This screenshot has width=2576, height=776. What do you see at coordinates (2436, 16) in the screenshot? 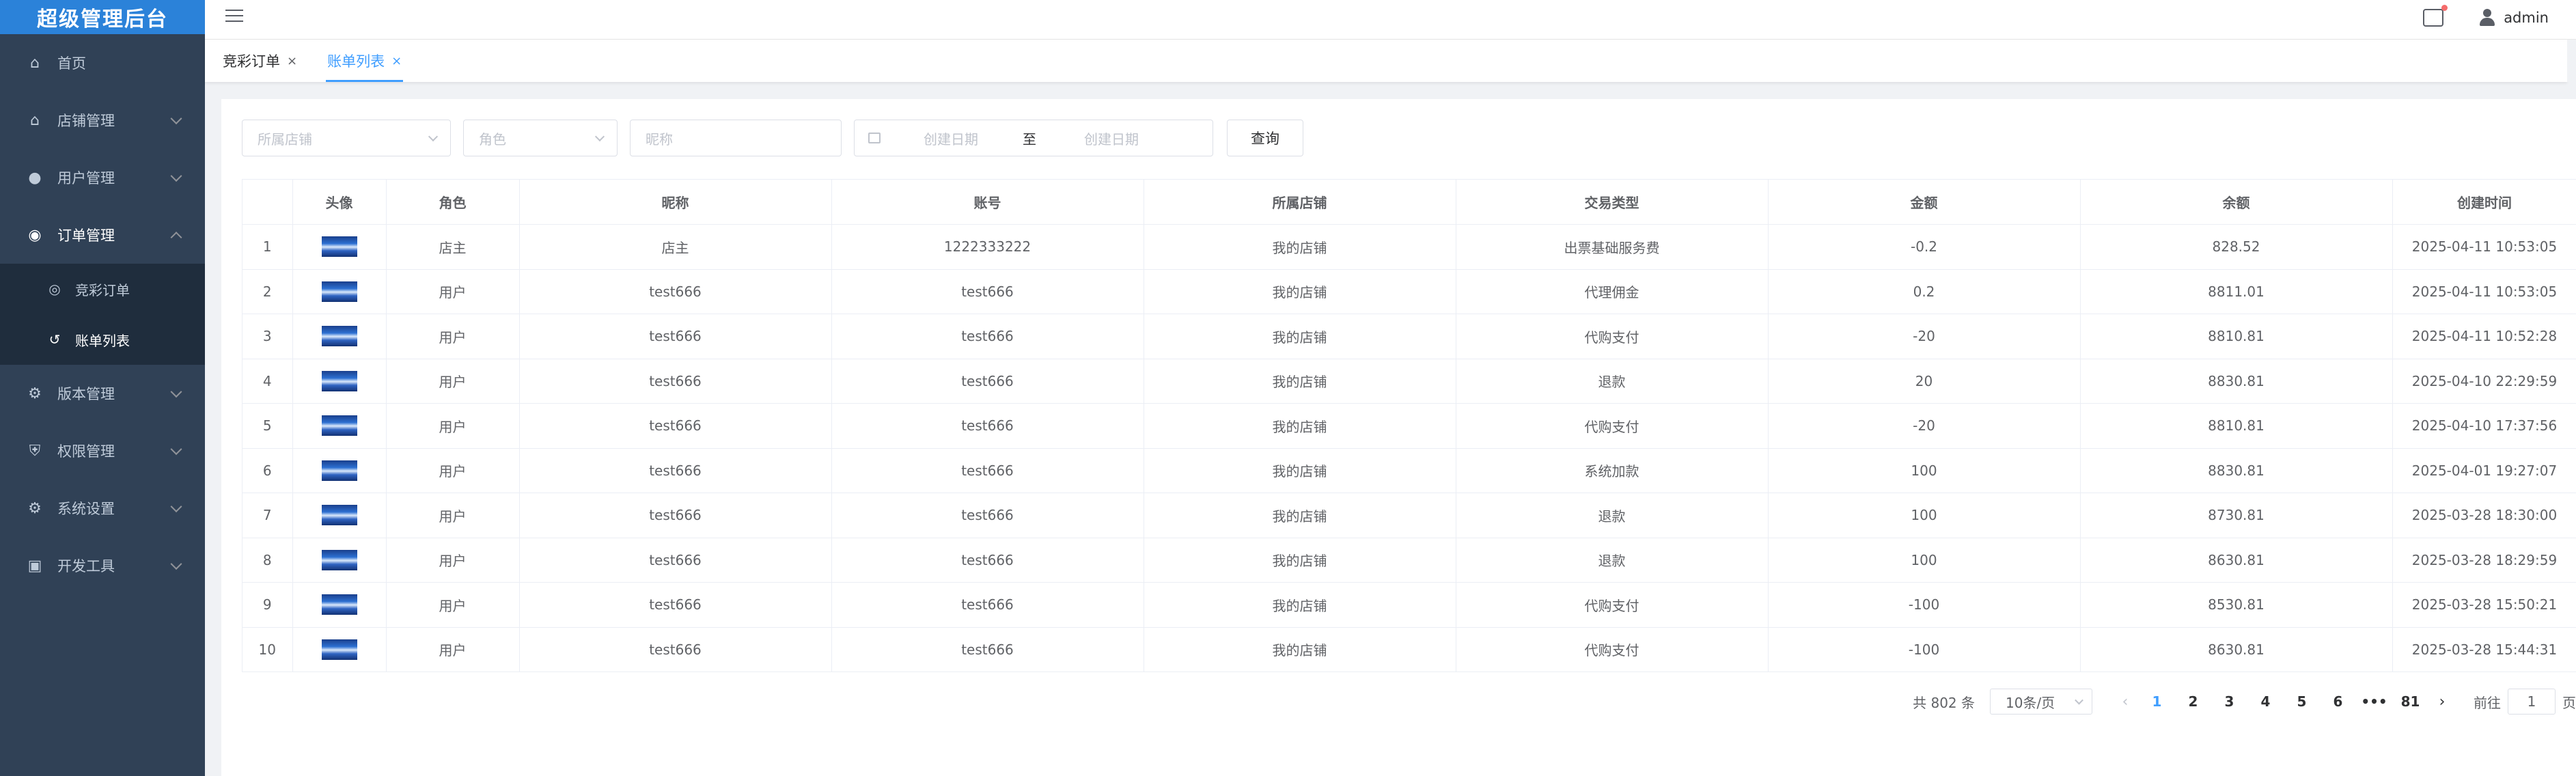
I see `notification-icon` at bounding box center [2436, 16].